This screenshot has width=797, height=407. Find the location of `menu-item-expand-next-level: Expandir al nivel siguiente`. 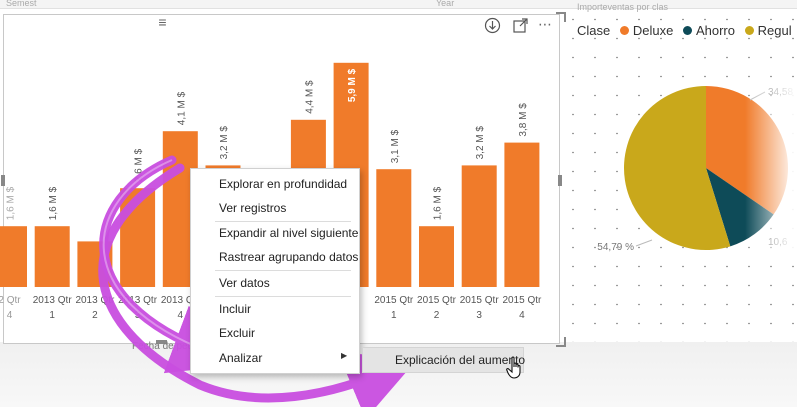

menu-item-expand-next-level: Expandir al nivel siguiente is located at coordinates (288, 233).